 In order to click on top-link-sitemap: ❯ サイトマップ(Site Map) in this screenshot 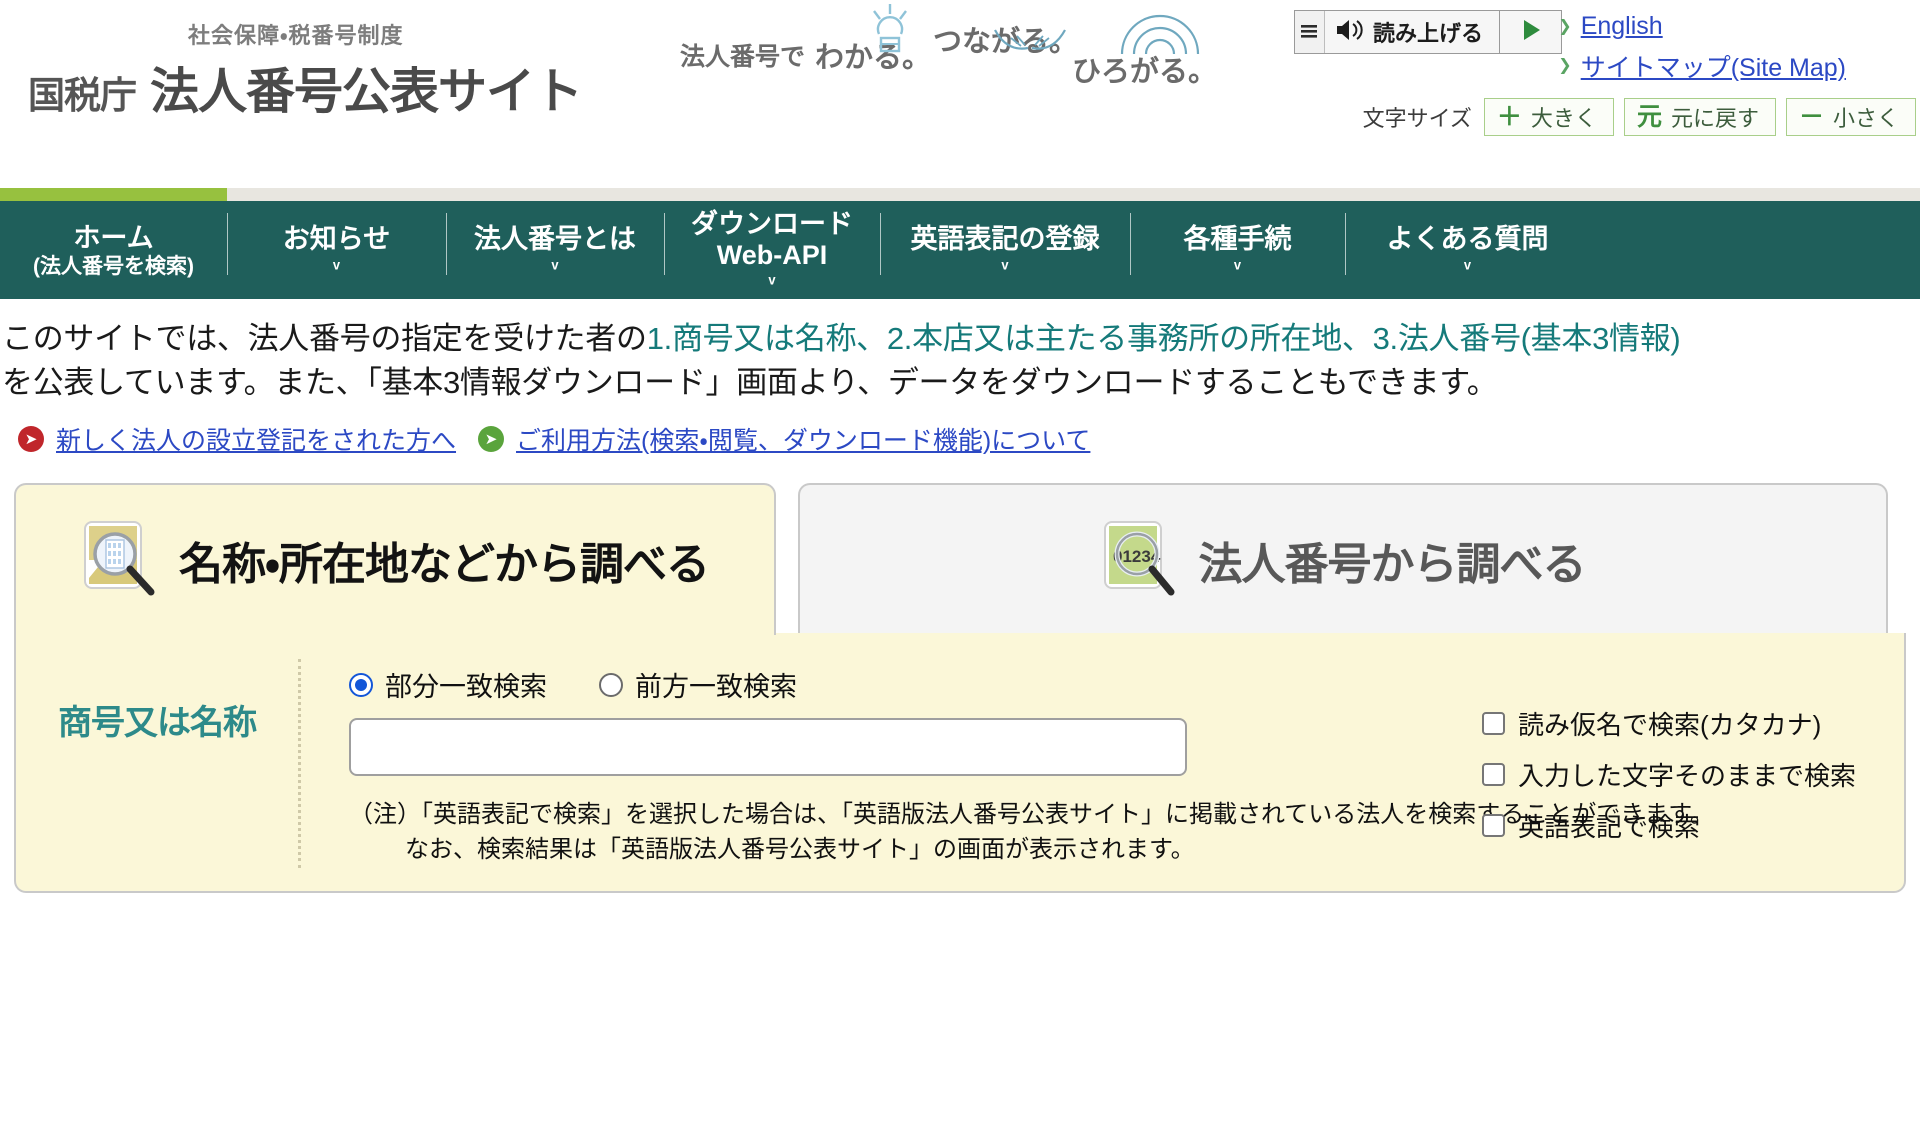, I will do `click(1702, 66)`.